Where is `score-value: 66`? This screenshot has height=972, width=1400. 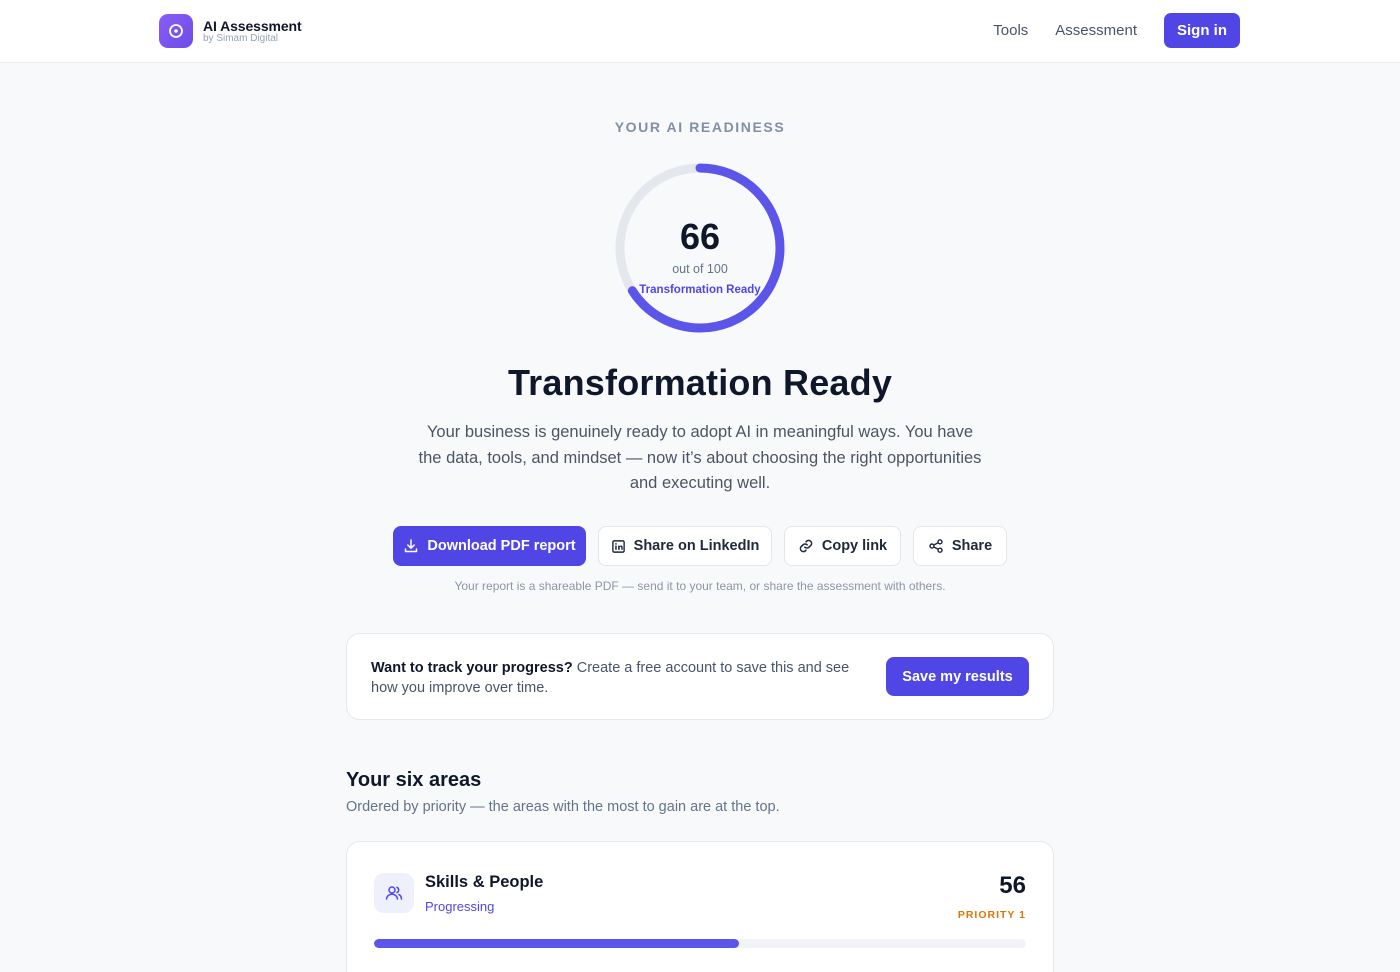 score-value: 66 is located at coordinates (700, 236).